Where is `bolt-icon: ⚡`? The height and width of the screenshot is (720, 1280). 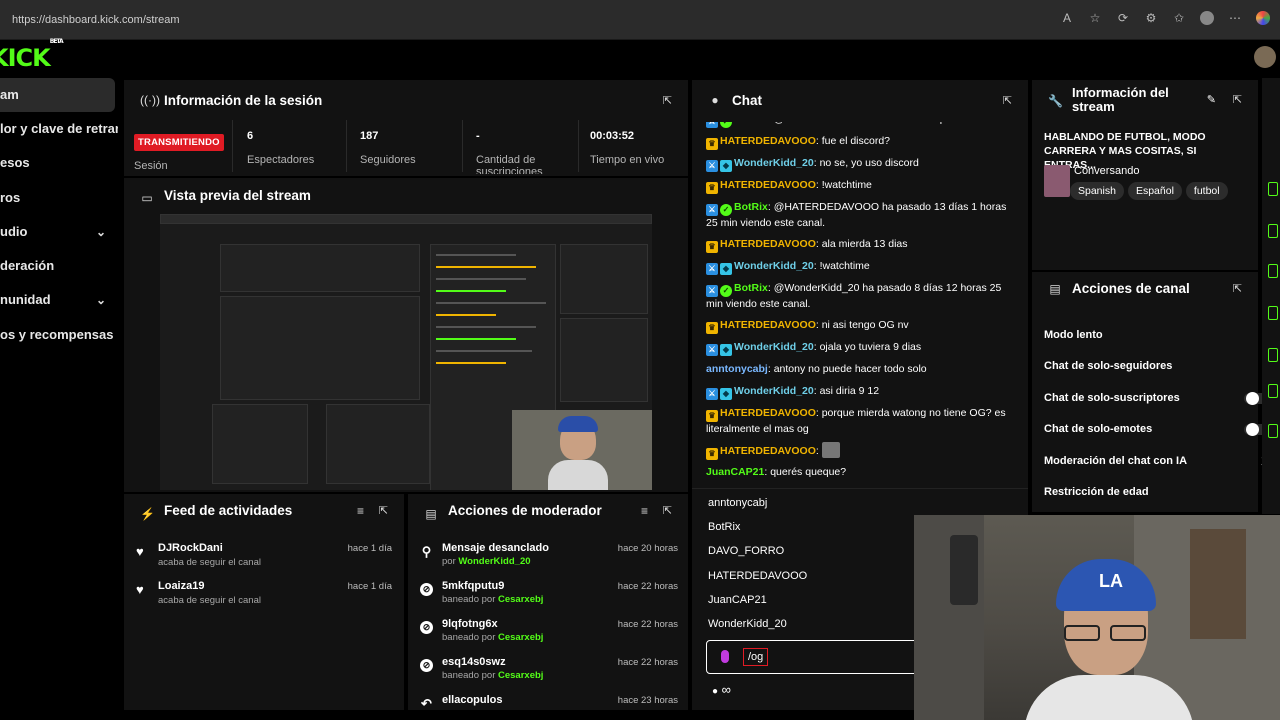 bolt-icon: ⚡ is located at coordinates (147, 514).